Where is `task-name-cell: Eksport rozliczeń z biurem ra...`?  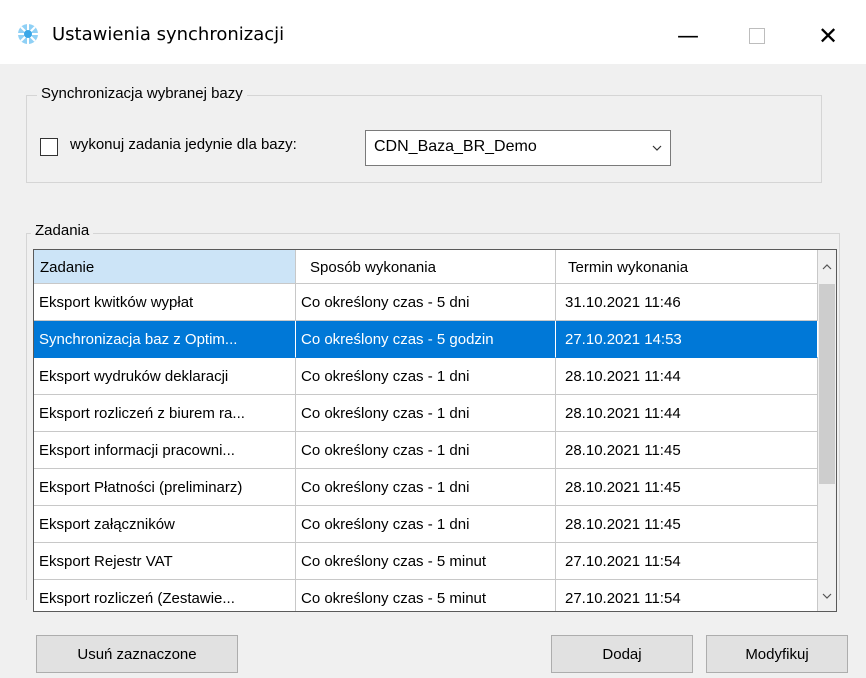
task-name-cell: Eksport rozliczeń z biurem ra... is located at coordinates (165, 413).